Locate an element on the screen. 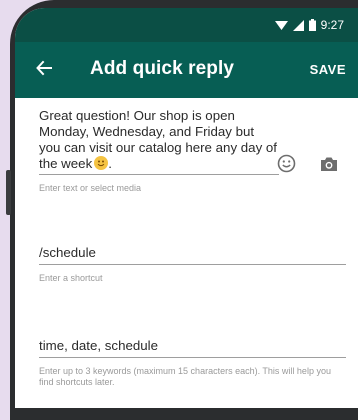 The width and height of the screenshot is (358, 420). keywords-input: time, date, schedule is located at coordinates (192, 348).